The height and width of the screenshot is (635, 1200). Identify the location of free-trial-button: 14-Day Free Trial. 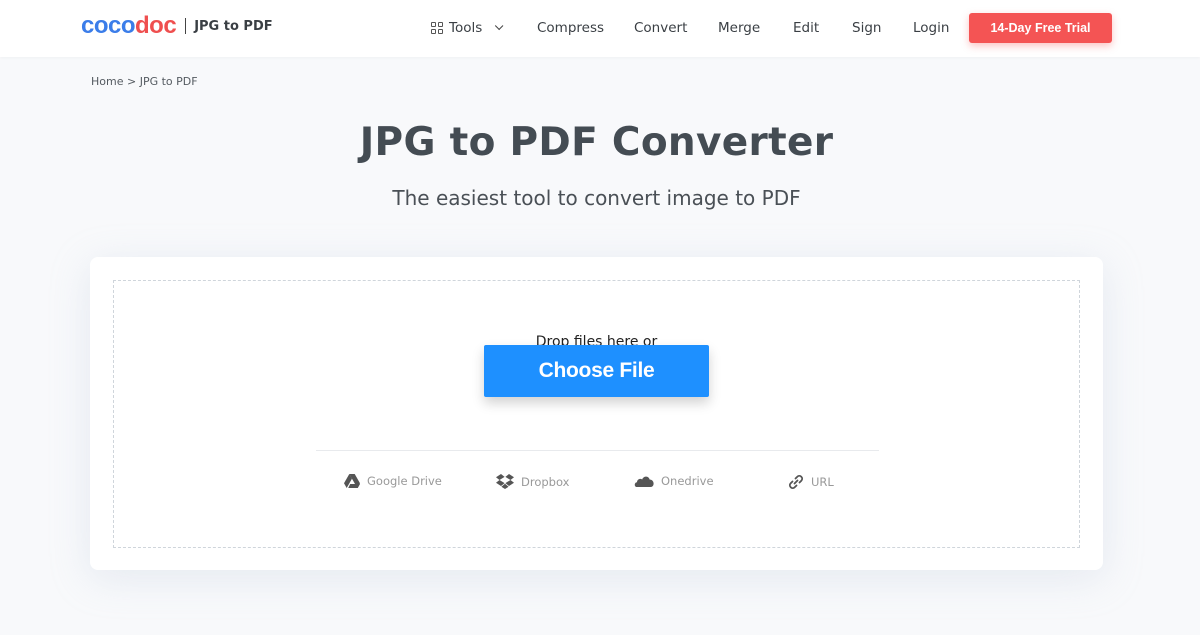
(1040, 28).